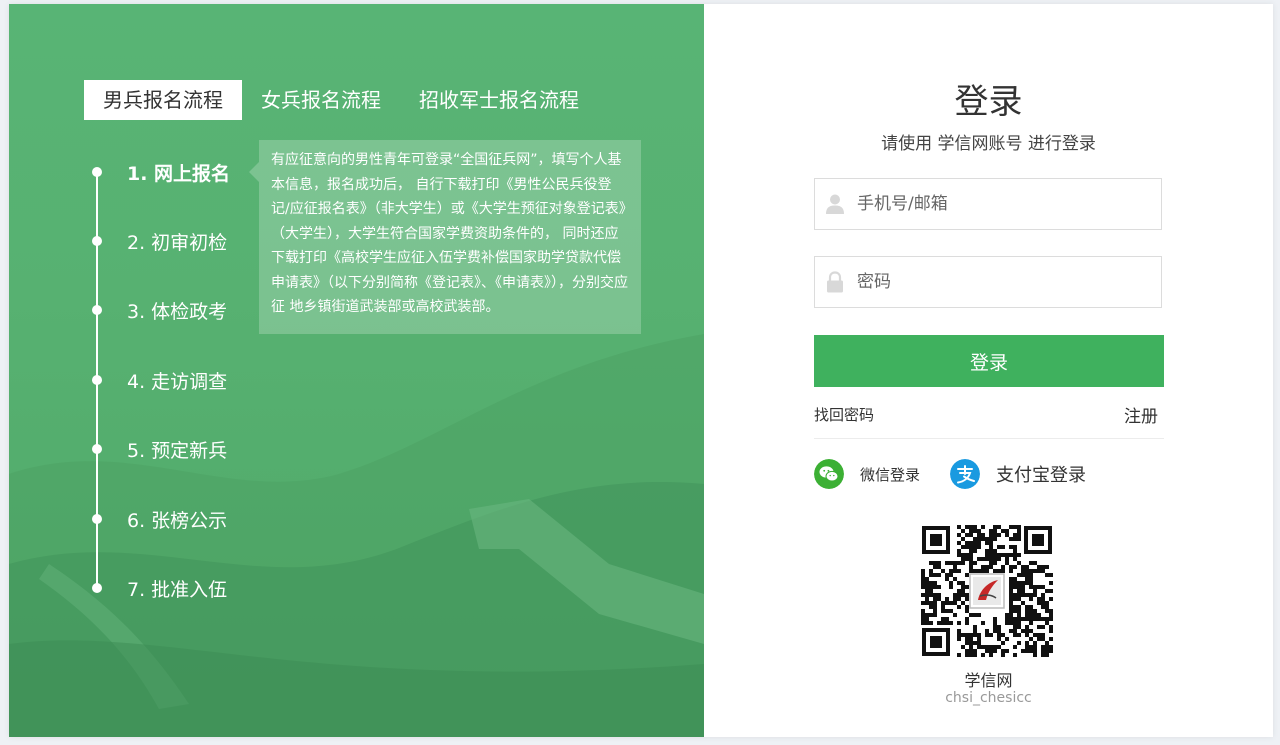  Describe the element at coordinates (499, 100) in the screenshot. I see `tab-sergeant-process: 招收军士报名流程` at that location.